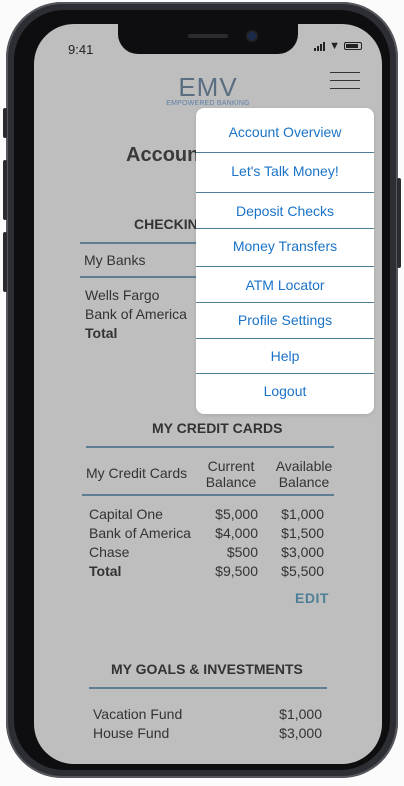 This screenshot has height=786, width=404. What do you see at coordinates (5, 262) in the screenshot?
I see `volume-down-button` at bounding box center [5, 262].